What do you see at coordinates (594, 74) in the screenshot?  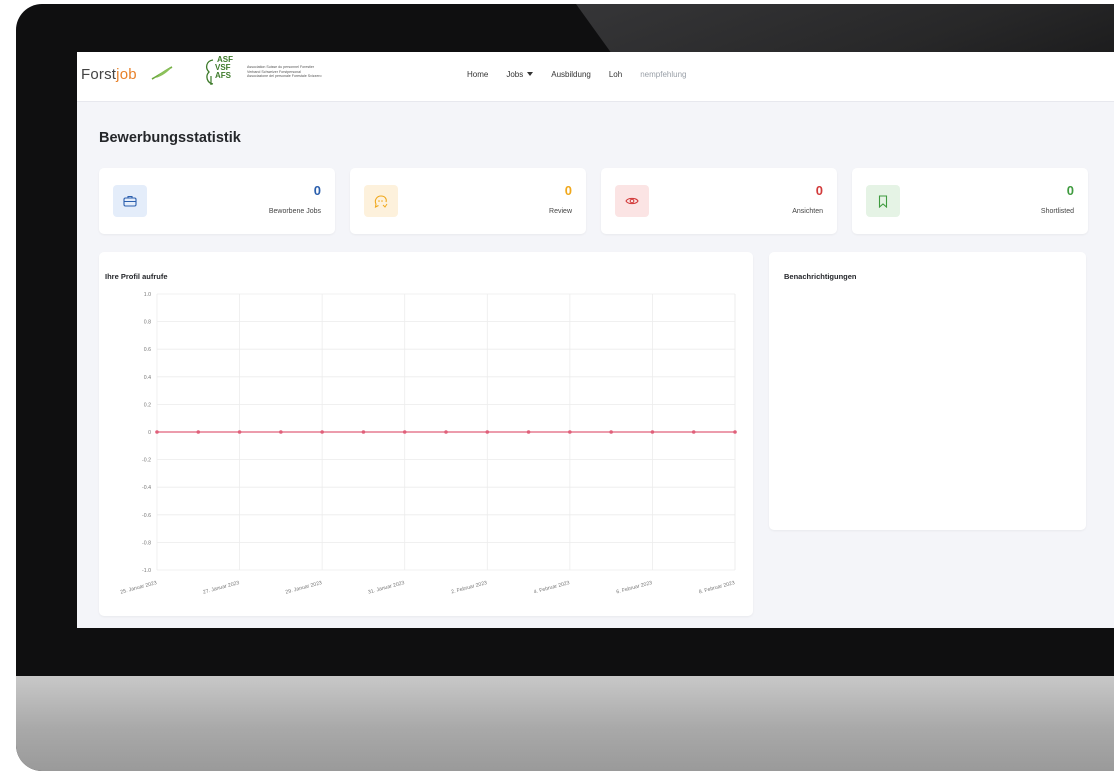 I see `main-menu: Home Jobs Ausbildung Loh nempfehlung` at bounding box center [594, 74].